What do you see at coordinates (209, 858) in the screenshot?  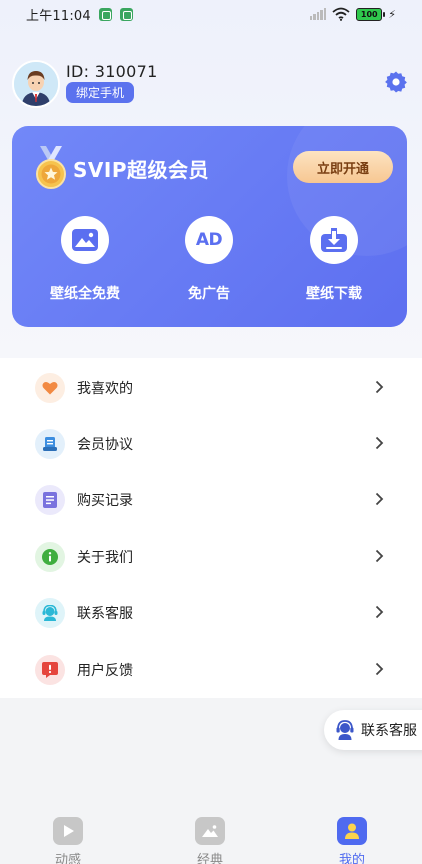 I see `tab-label: 经典` at bounding box center [209, 858].